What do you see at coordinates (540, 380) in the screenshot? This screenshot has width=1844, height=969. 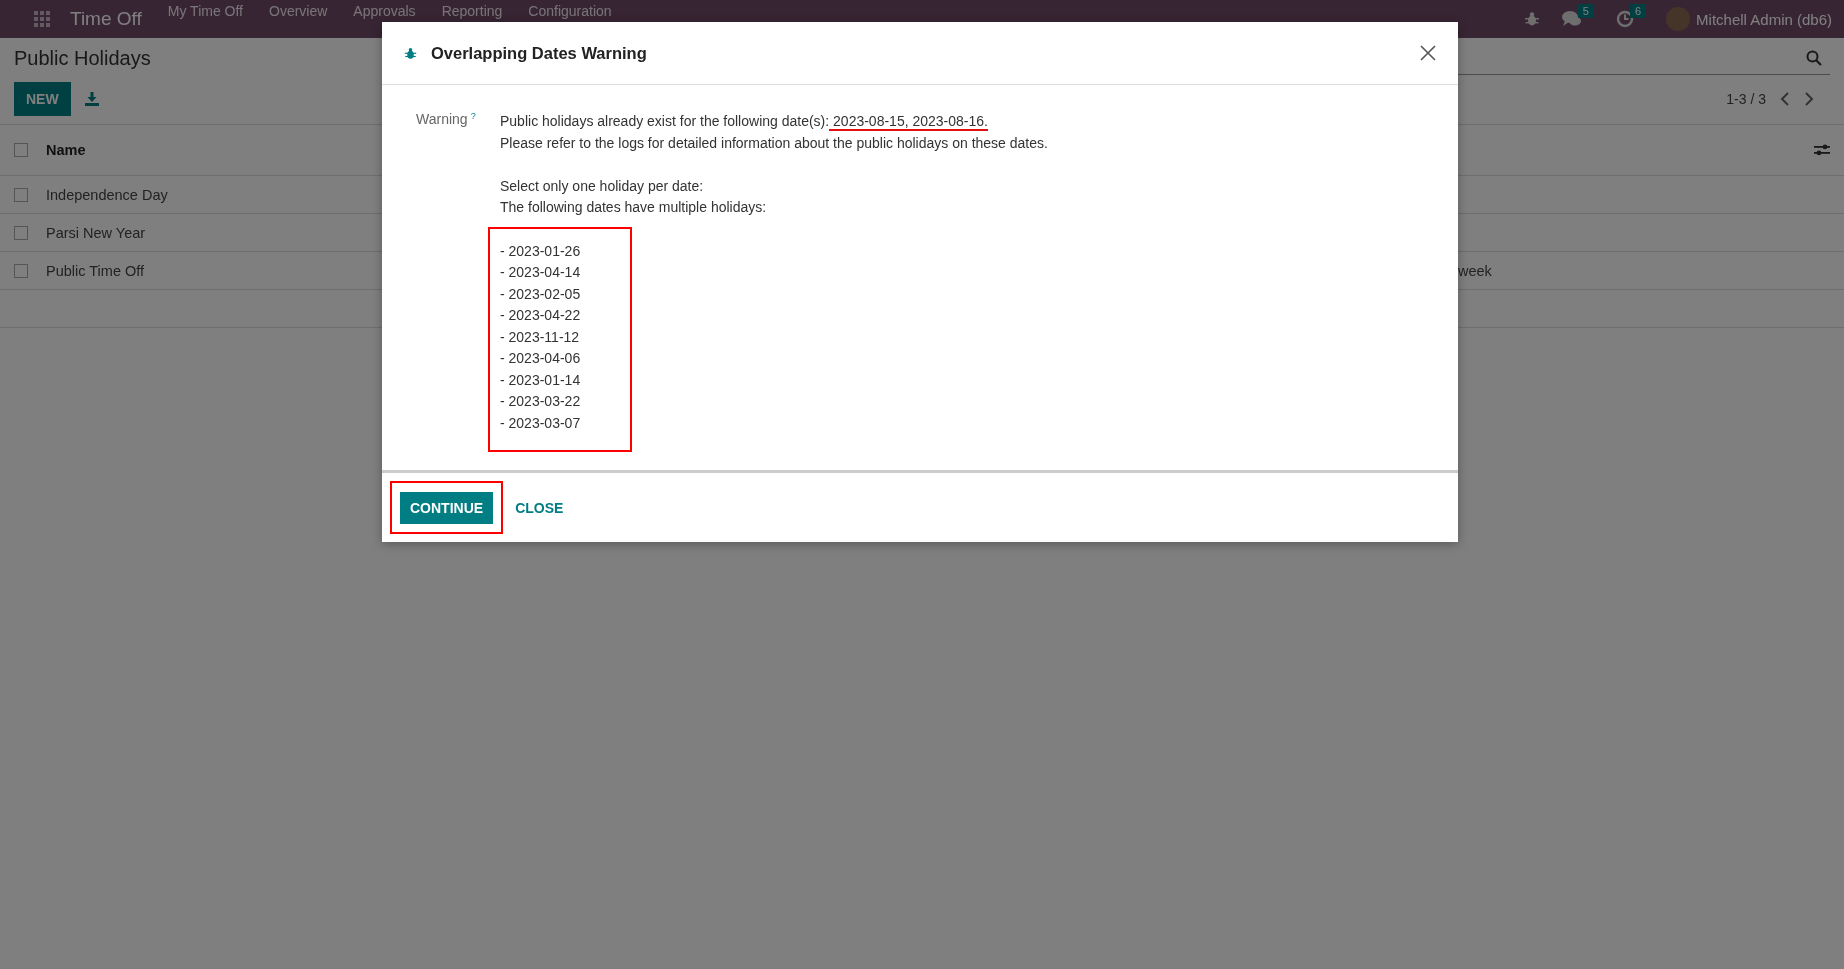 I see `date-item: - 2023-01-14` at bounding box center [540, 380].